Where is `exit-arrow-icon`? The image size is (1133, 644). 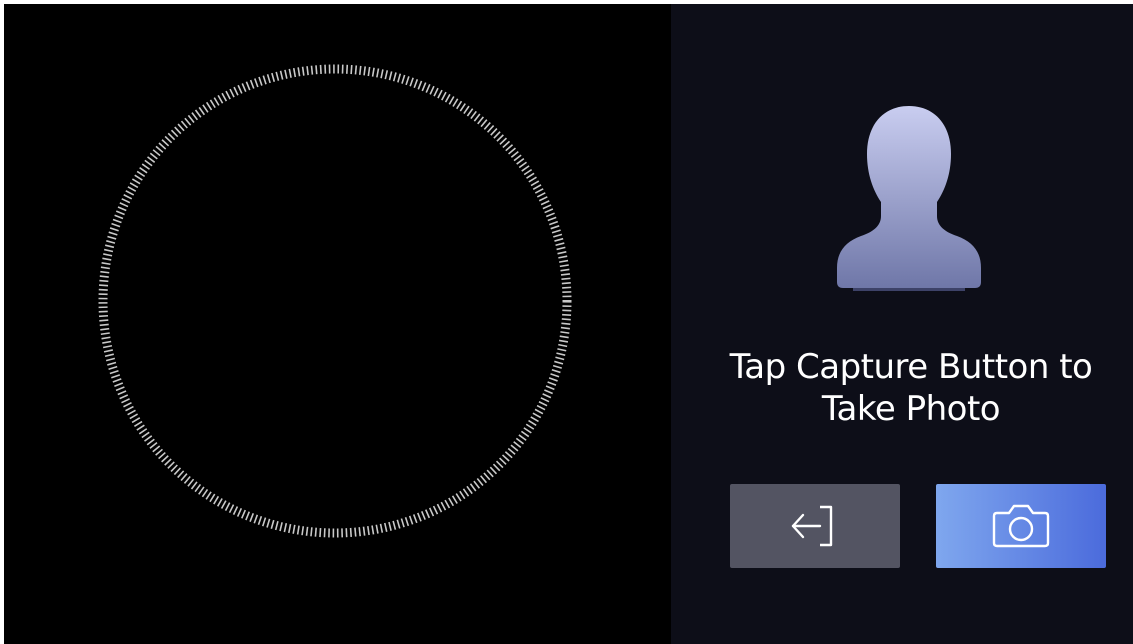
exit-arrow-icon is located at coordinates (812, 526).